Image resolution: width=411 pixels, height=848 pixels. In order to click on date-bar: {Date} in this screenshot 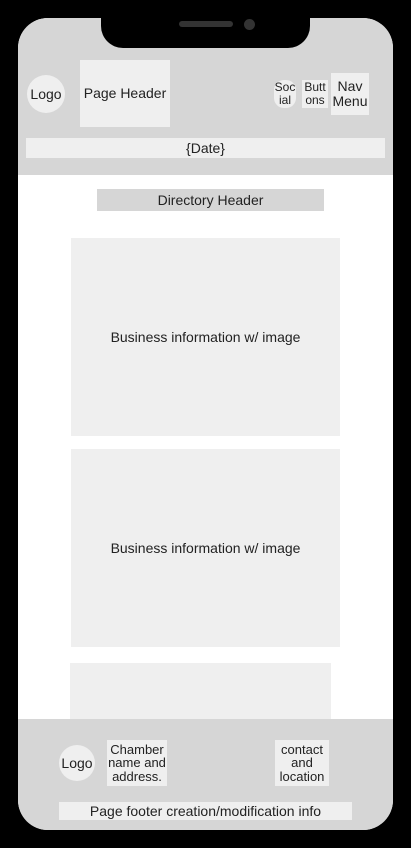, I will do `click(205, 148)`.